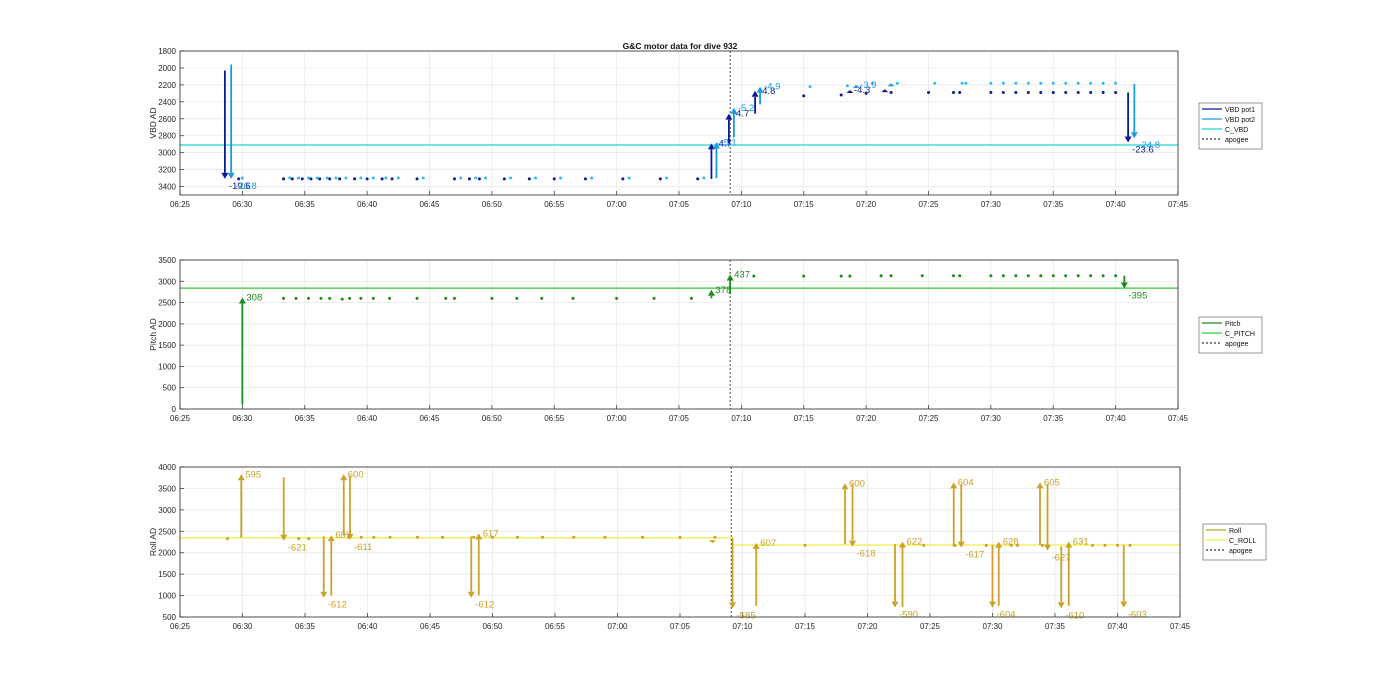  Describe the element at coordinates (153, 334) in the screenshot. I see `y-axis-label: Pitch AD` at that location.